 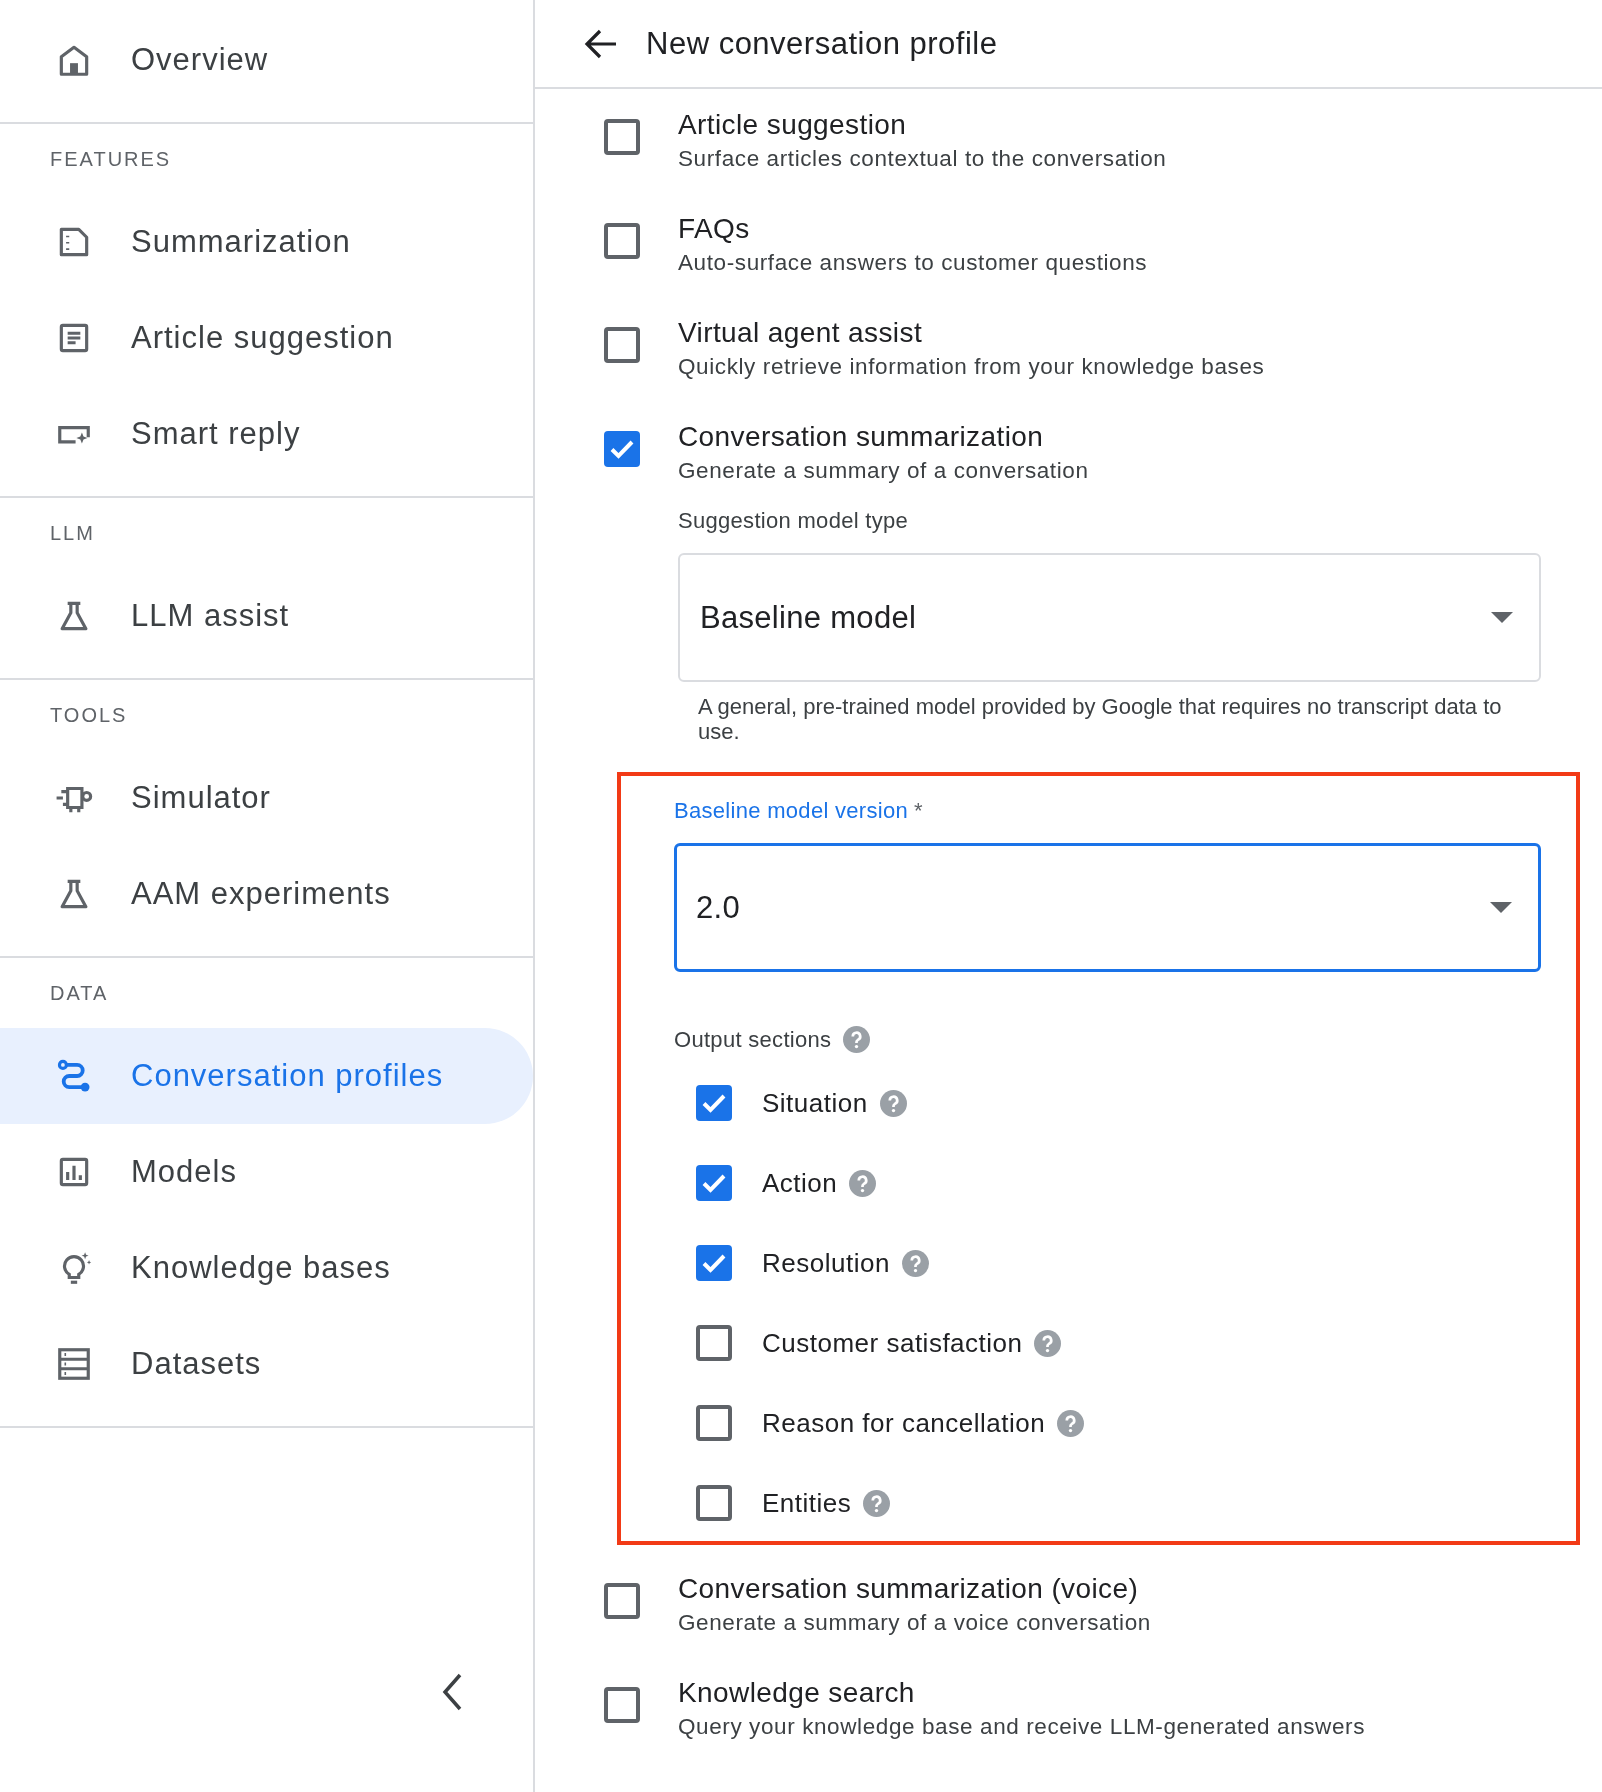 I want to click on checkbox-label: Reason for cancellation, so click(x=904, y=1423).